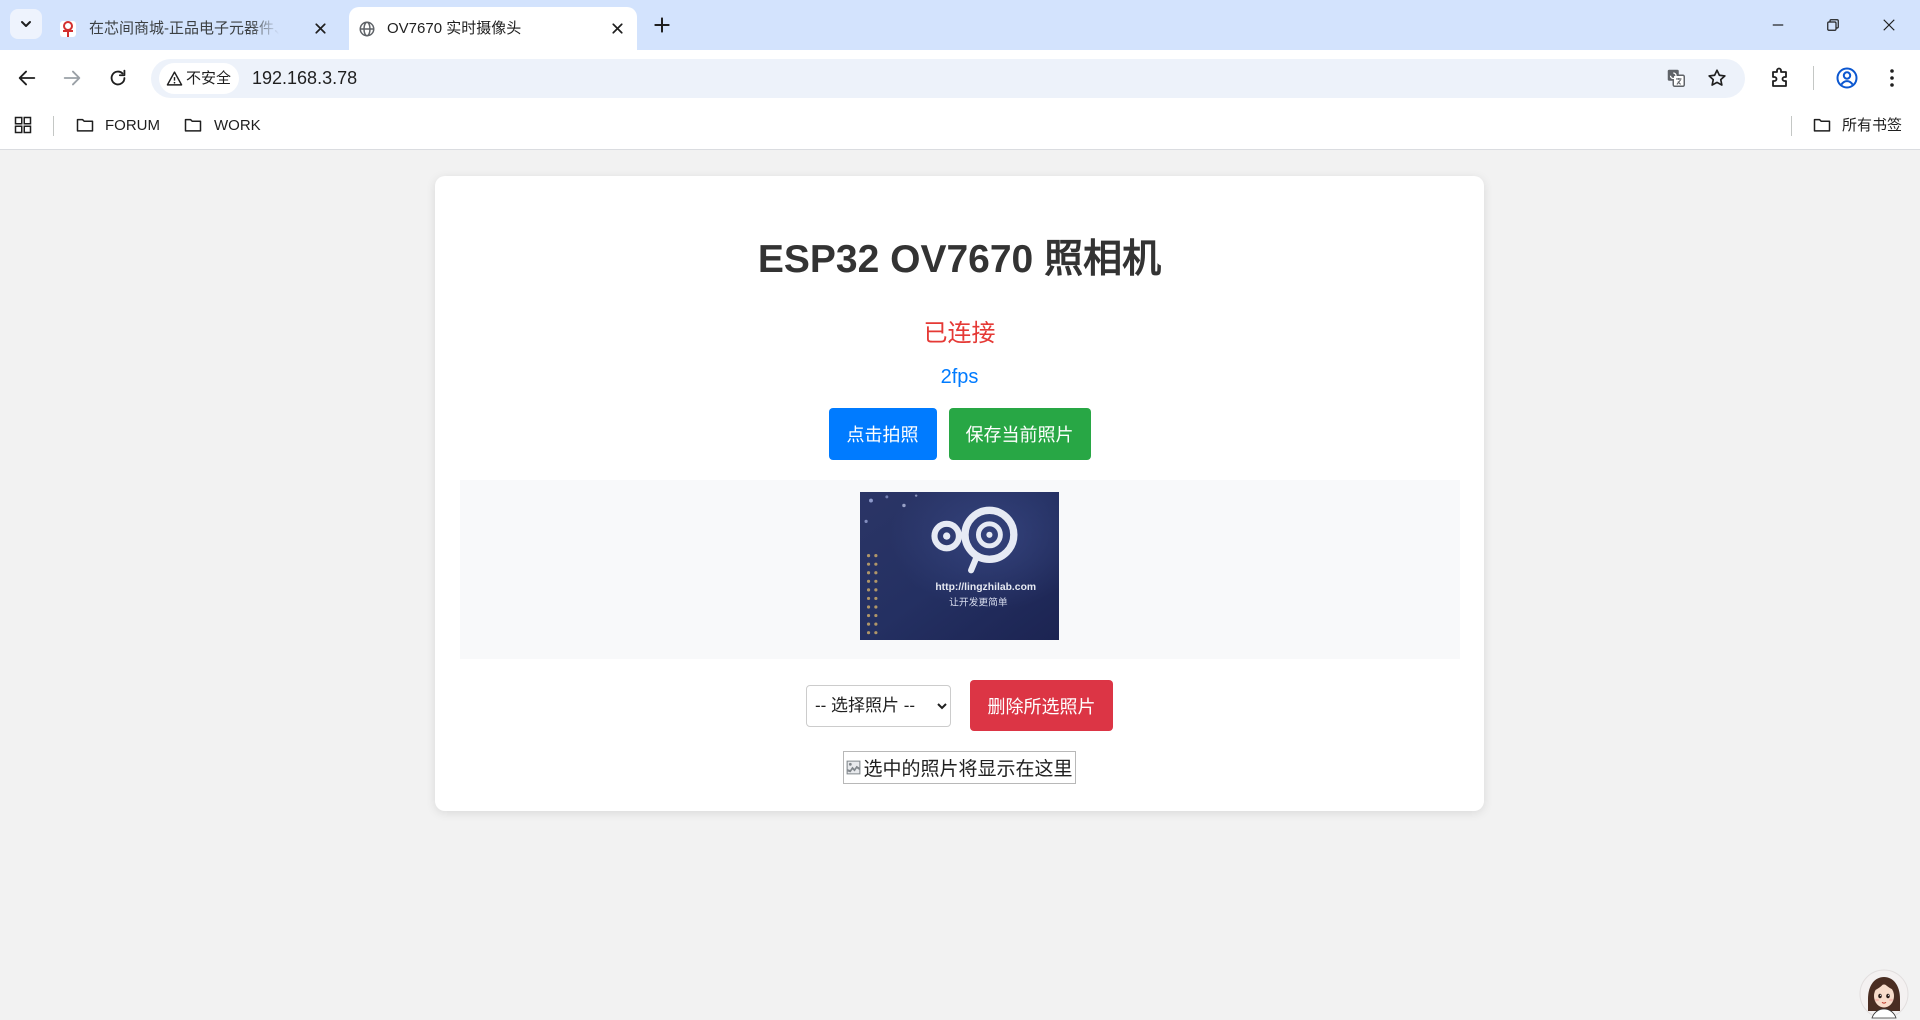 Image resolution: width=1920 pixels, height=1020 pixels. What do you see at coordinates (959, 705) in the screenshot?
I see `photo-management-row: -- 选择照片 -- 删除所选照片` at bounding box center [959, 705].